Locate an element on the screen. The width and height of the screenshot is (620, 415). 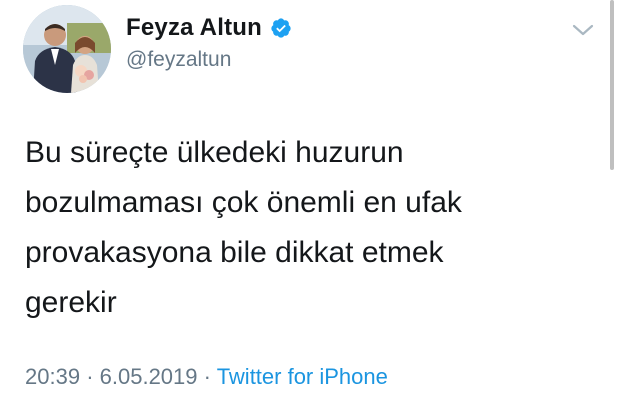
tweet-date: 6.05.2019 is located at coordinates (149, 376).